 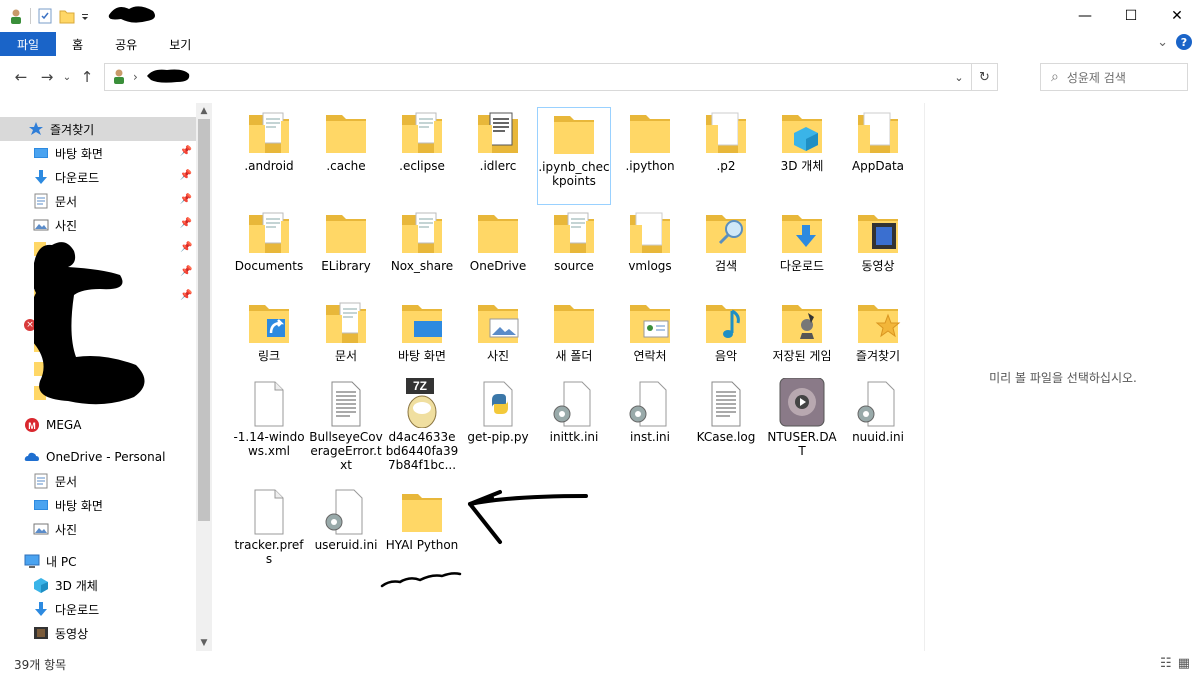 I want to click on sidebar-item-label: 문서, so click(x=66, y=201).